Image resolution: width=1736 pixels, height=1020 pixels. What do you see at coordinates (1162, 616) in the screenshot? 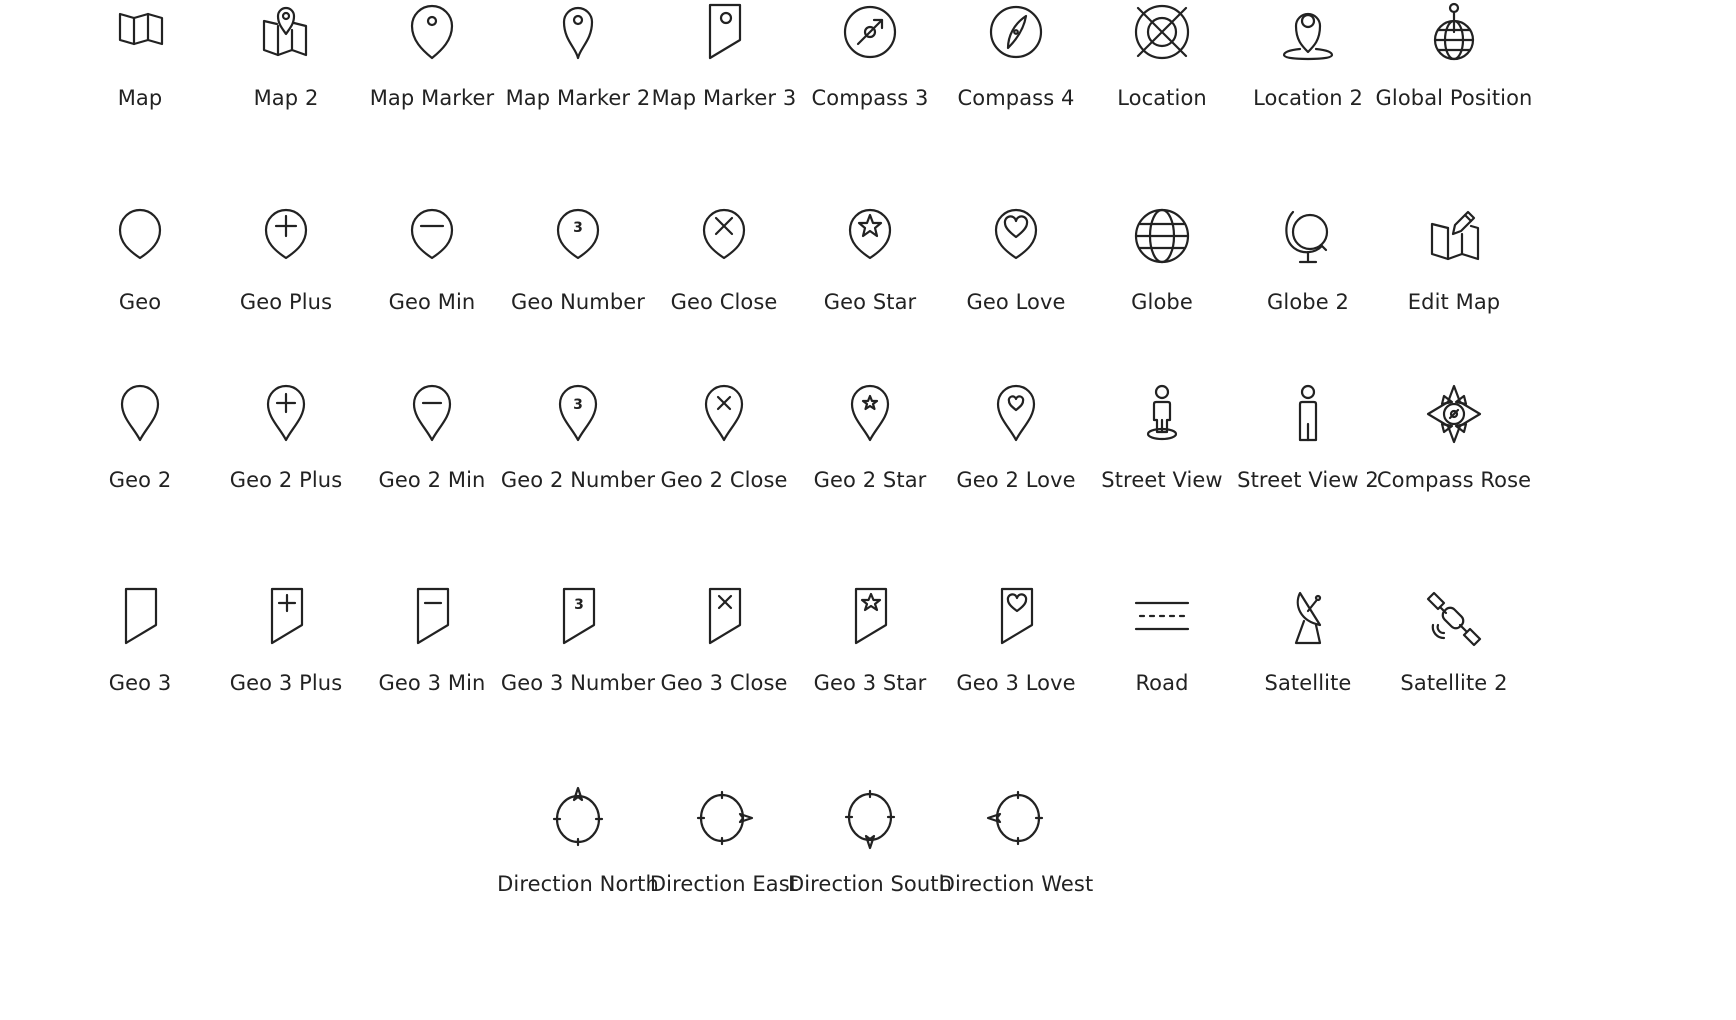
I see `road-icon` at bounding box center [1162, 616].